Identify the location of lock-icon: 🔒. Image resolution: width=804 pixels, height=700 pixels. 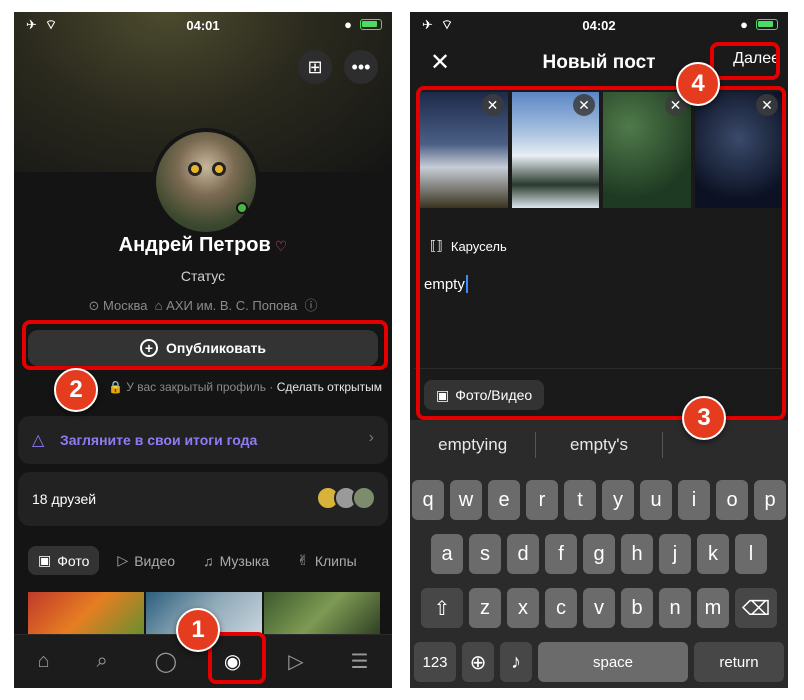
(115, 387).